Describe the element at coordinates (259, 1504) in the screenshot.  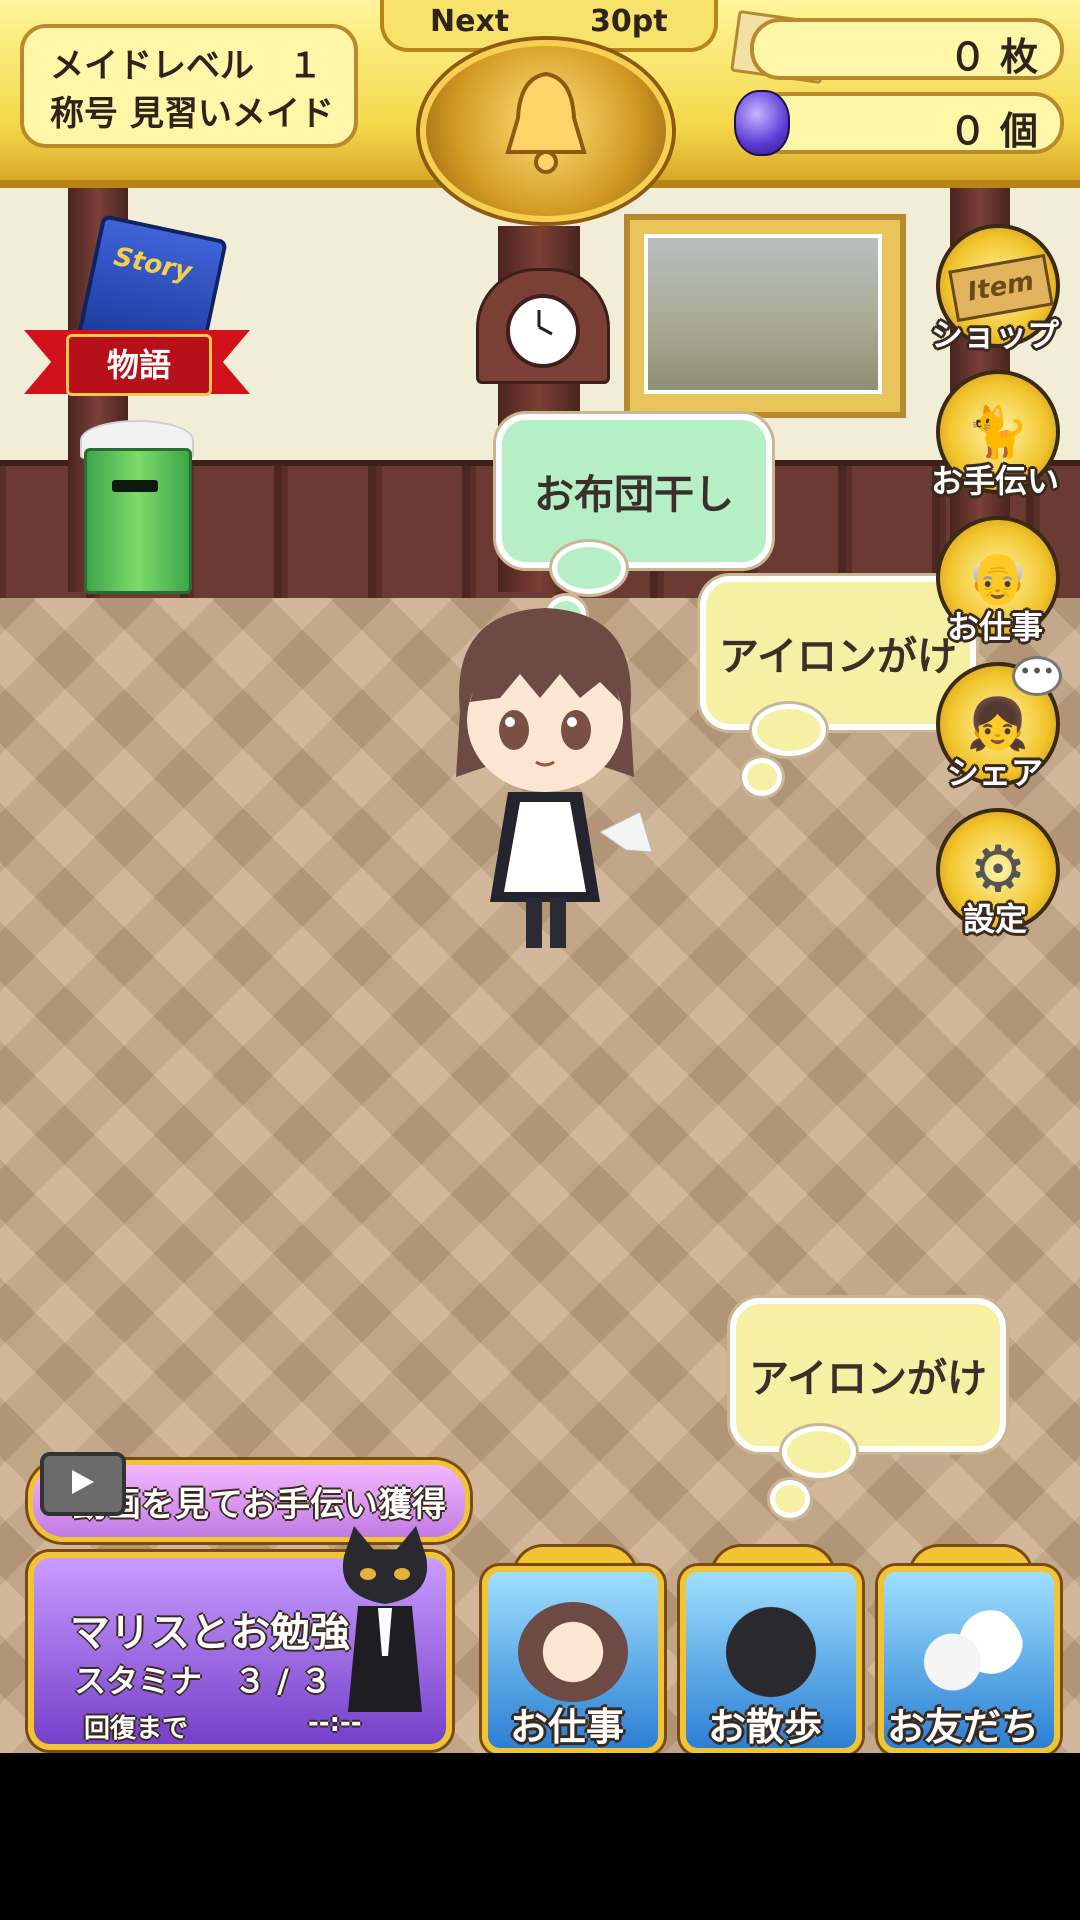
I see `watch-video-label: 動画を見てお手伝い獲得` at that location.